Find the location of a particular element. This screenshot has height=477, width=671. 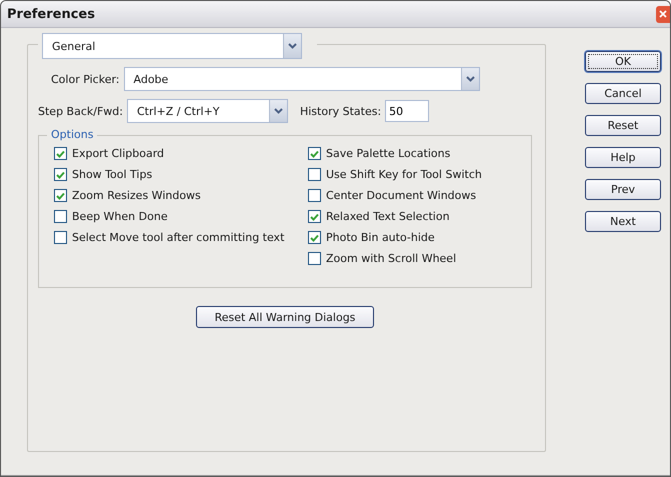

close-icon is located at coordinates (663, 14).